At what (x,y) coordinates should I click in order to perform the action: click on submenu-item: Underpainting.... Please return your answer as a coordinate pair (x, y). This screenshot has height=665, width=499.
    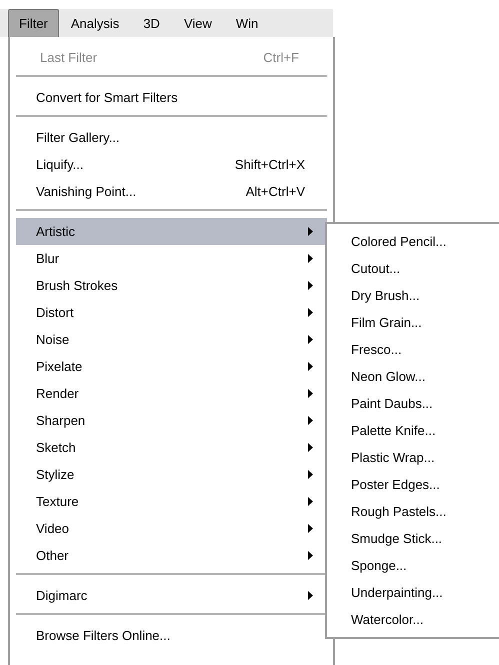
    Looking at the image, I should click on (413, 592).